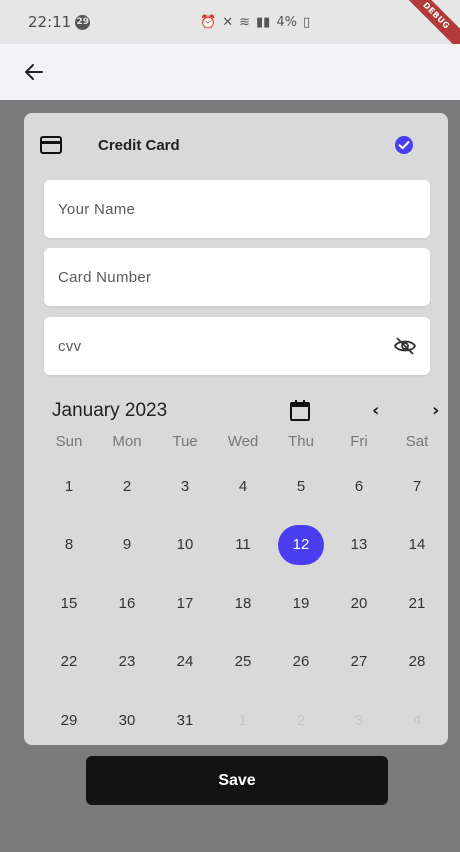 The width and height of the screenshot is (460, 852). I want to click on calendar-day: 18, so click(243, 603).